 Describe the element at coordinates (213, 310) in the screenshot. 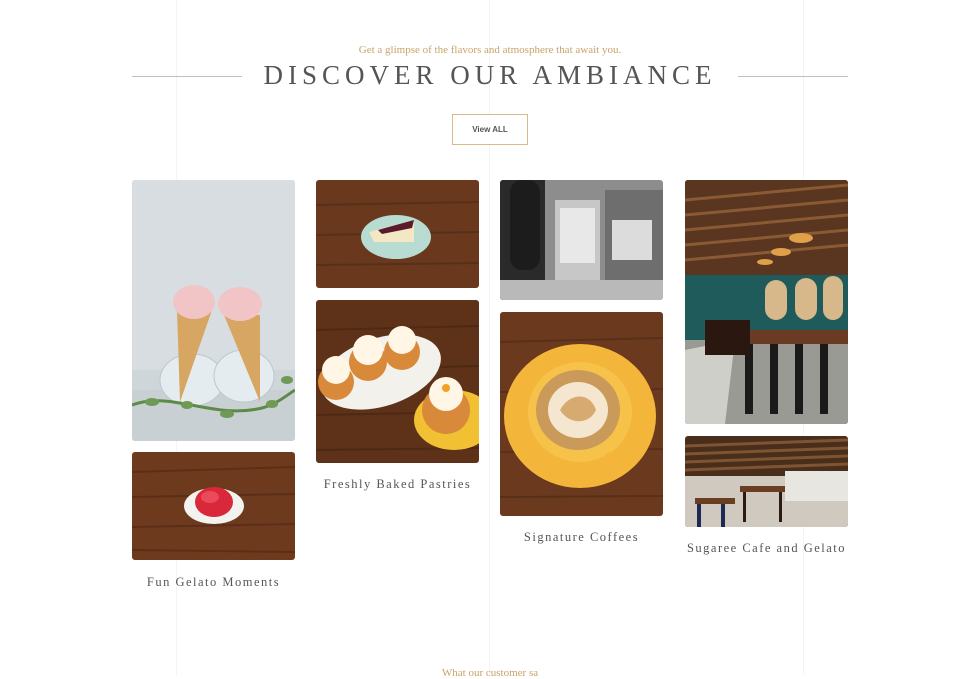

I see `ice-cream-cones-photo` at that location.